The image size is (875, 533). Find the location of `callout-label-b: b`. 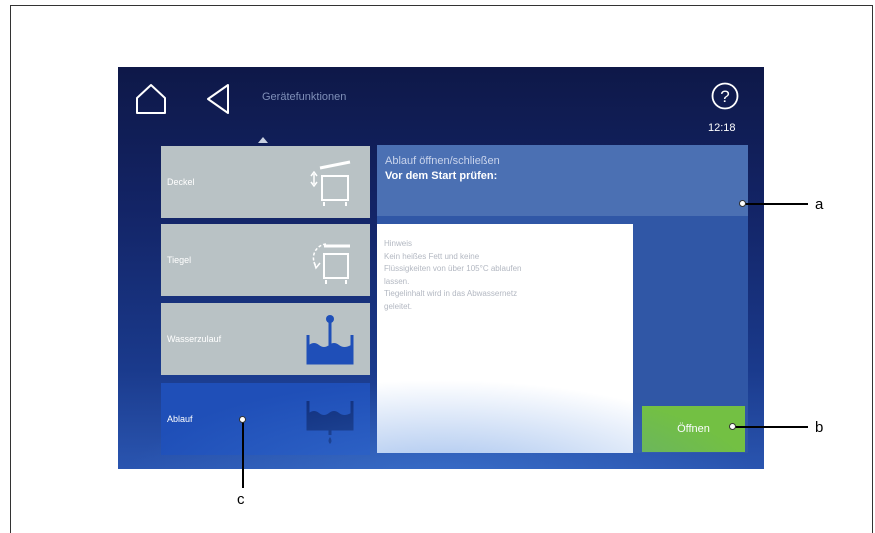

callout-label-b: b is located at coordinates (819, 427).